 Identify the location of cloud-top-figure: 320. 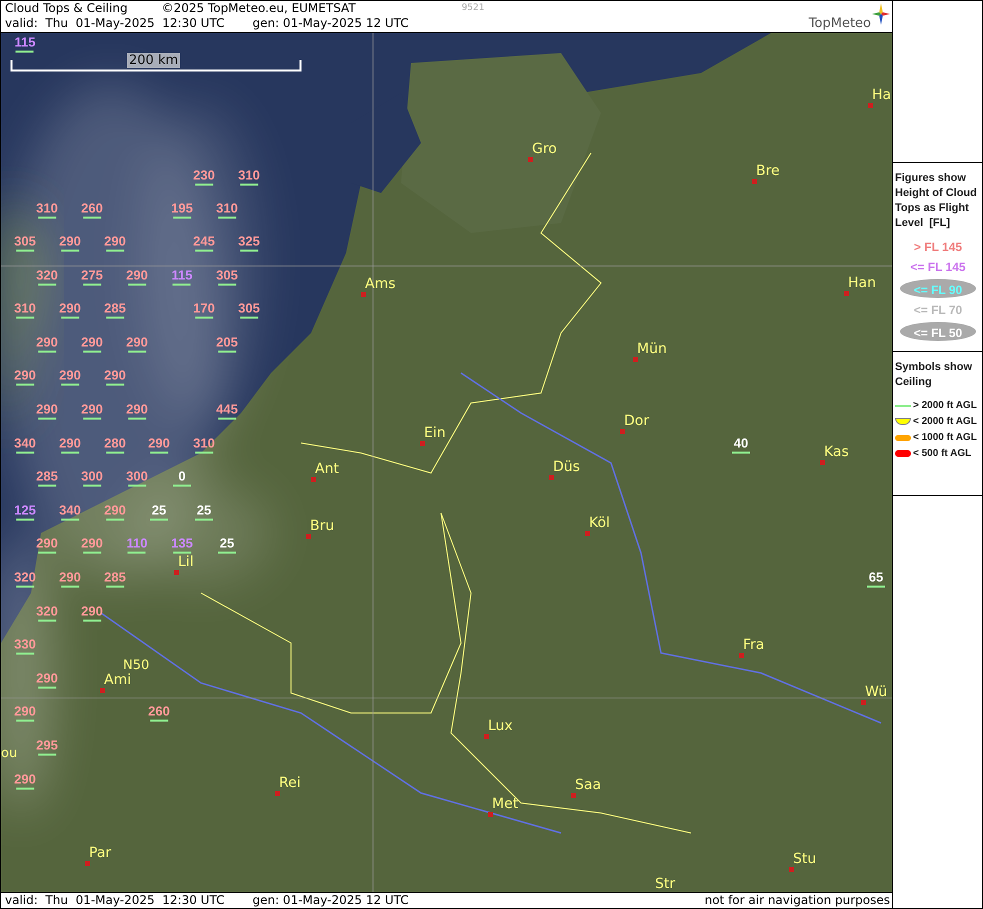
(47, 611).